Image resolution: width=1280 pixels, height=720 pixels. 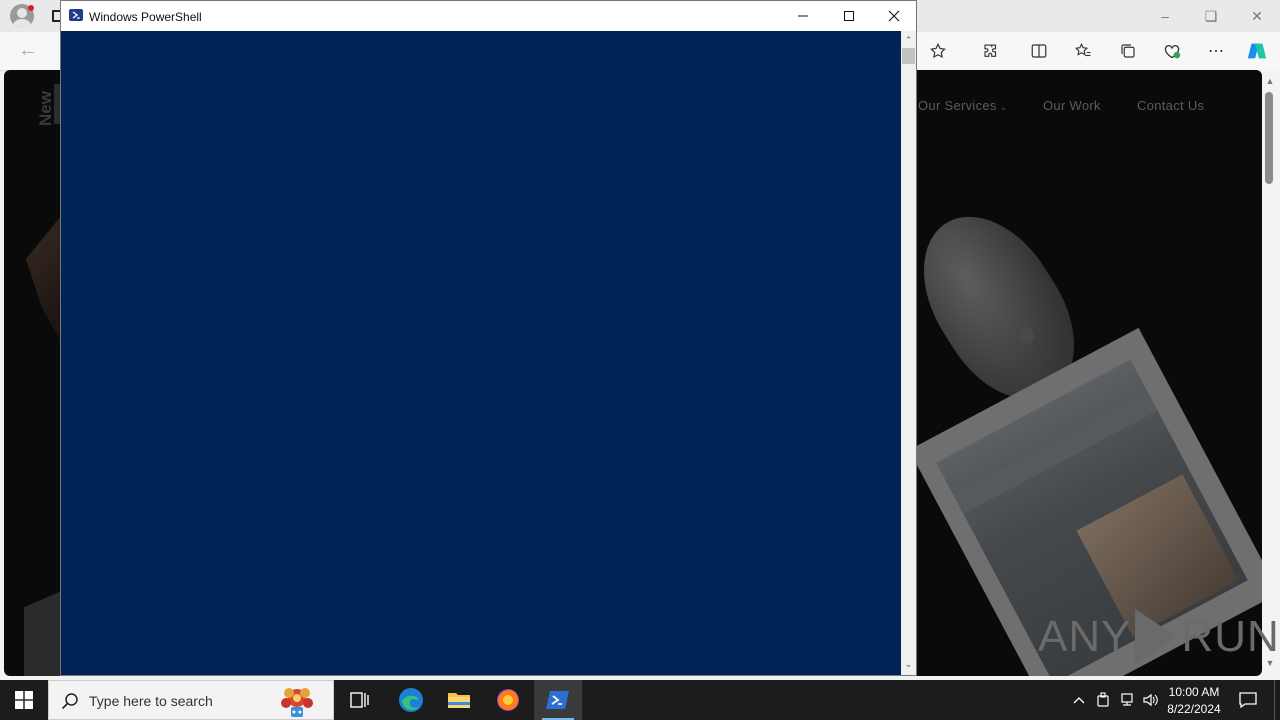 What do you see at coordinates (1079, 700) in the screenshot?
I see `show-hidden-icons-chevron-icon` at bounding box center [1079, 700].